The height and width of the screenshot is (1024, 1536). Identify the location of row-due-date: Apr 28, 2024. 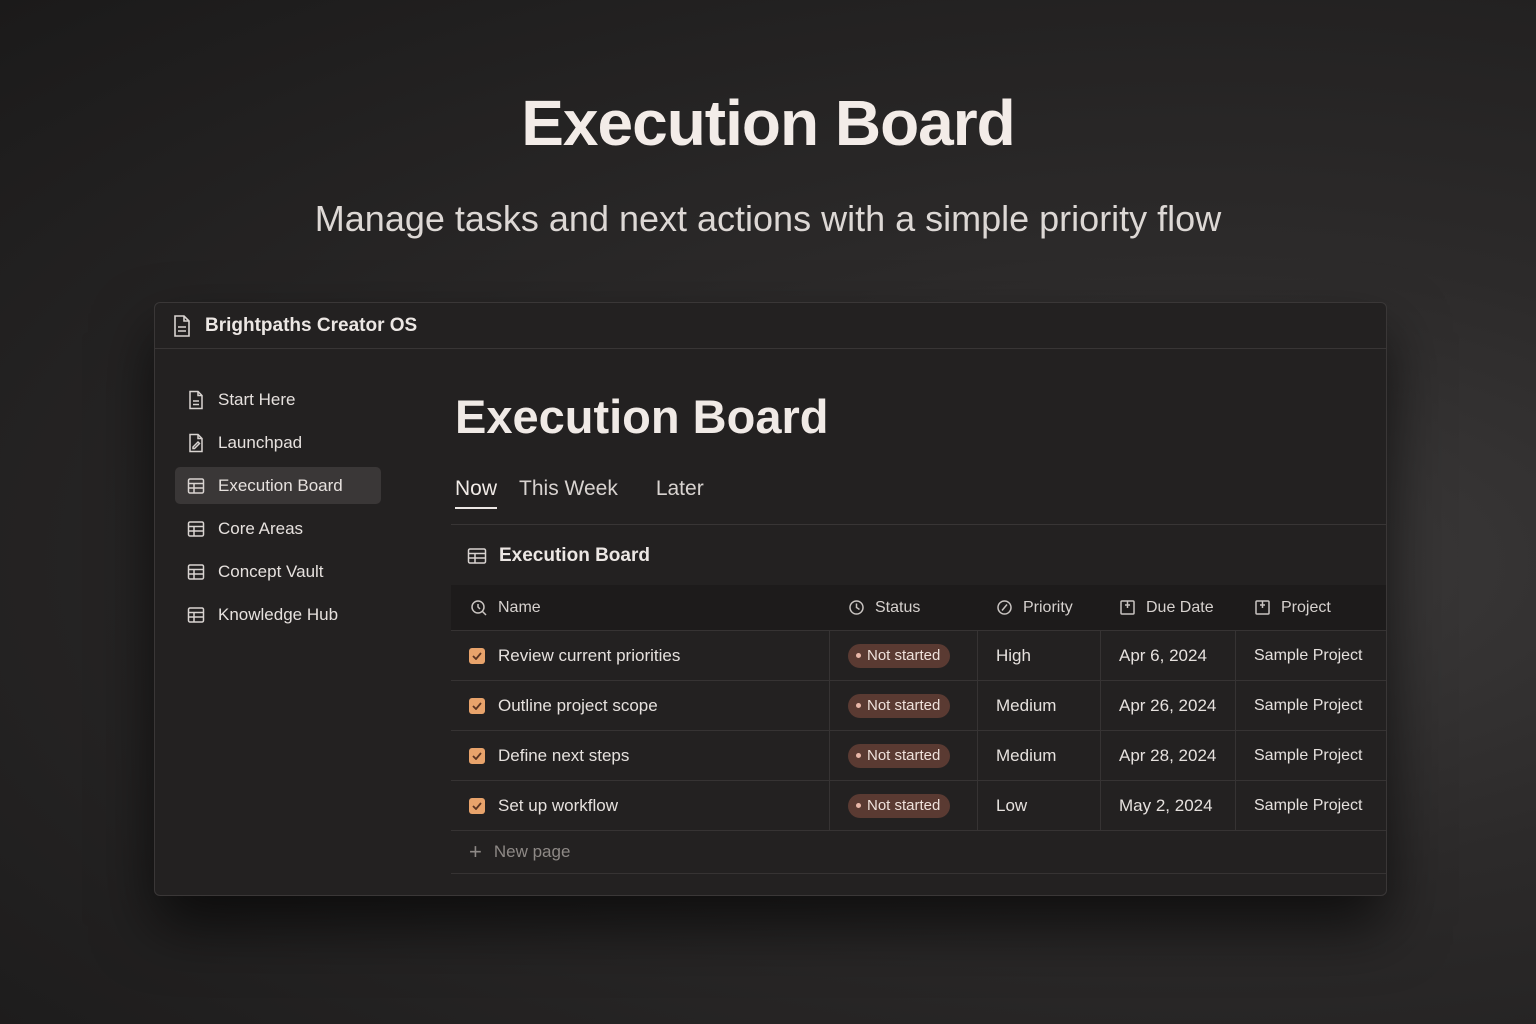
(1168, 755).